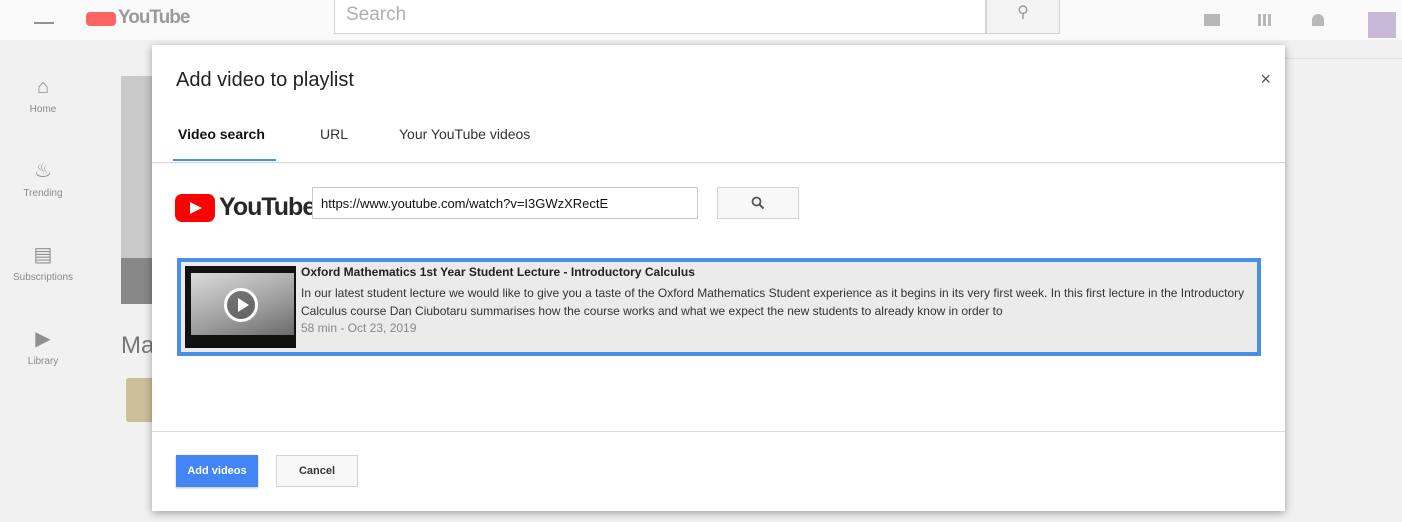  Describe the element at coordinates (217, 471) in the screenshot. I see `add-videos-button: Add videos` at that location.